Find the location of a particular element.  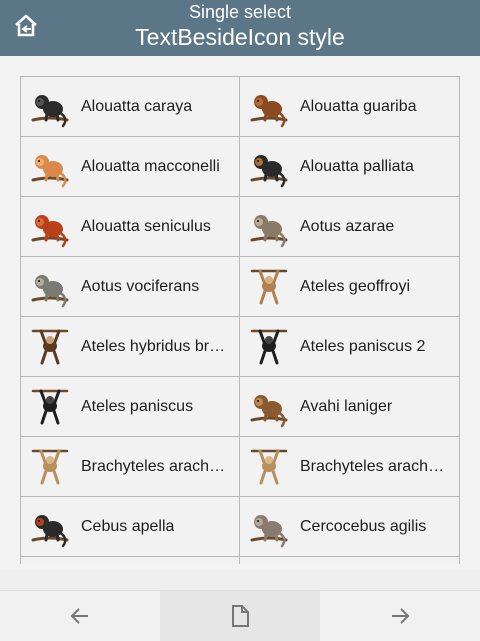

grid-cell-label: Ateles geoffroyi is located at coordinates (355, 286).